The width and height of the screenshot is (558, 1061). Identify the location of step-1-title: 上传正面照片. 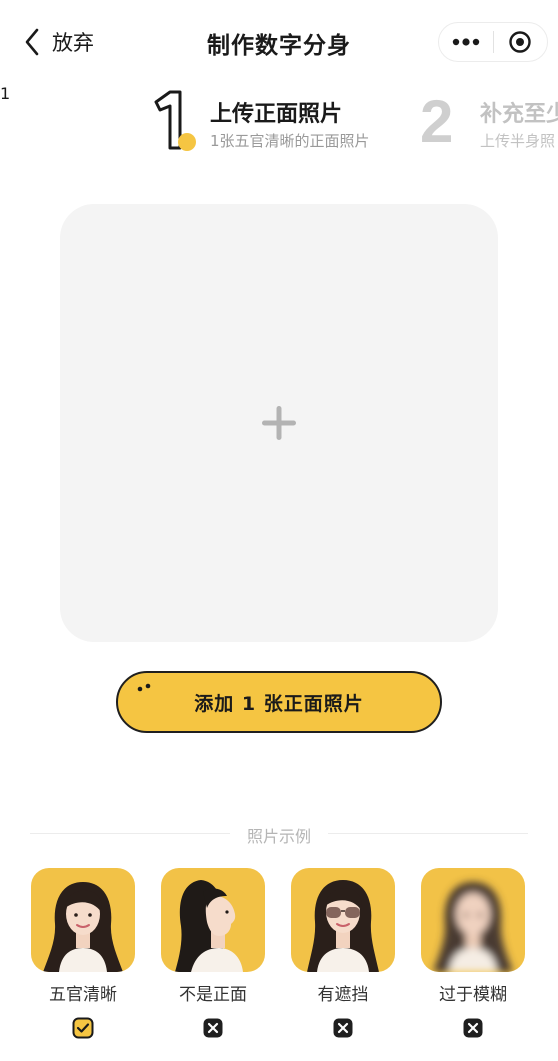
(276, 114).